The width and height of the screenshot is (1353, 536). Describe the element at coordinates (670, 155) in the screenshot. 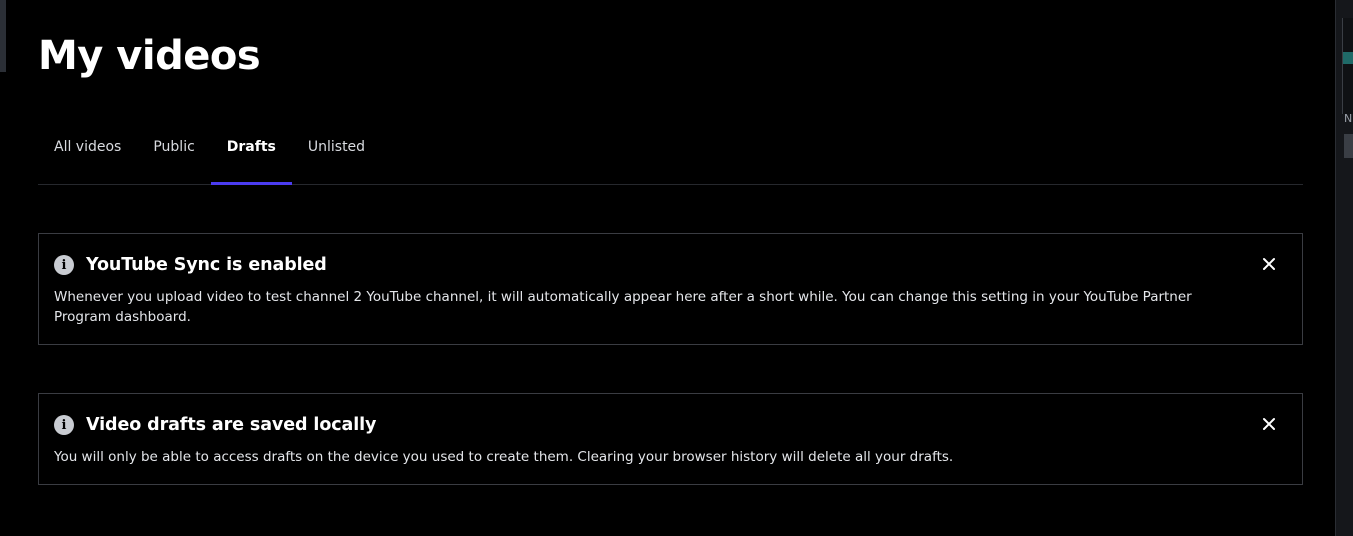

I see `tab-bar: All videos Public Drafts Unlisted` at that location.